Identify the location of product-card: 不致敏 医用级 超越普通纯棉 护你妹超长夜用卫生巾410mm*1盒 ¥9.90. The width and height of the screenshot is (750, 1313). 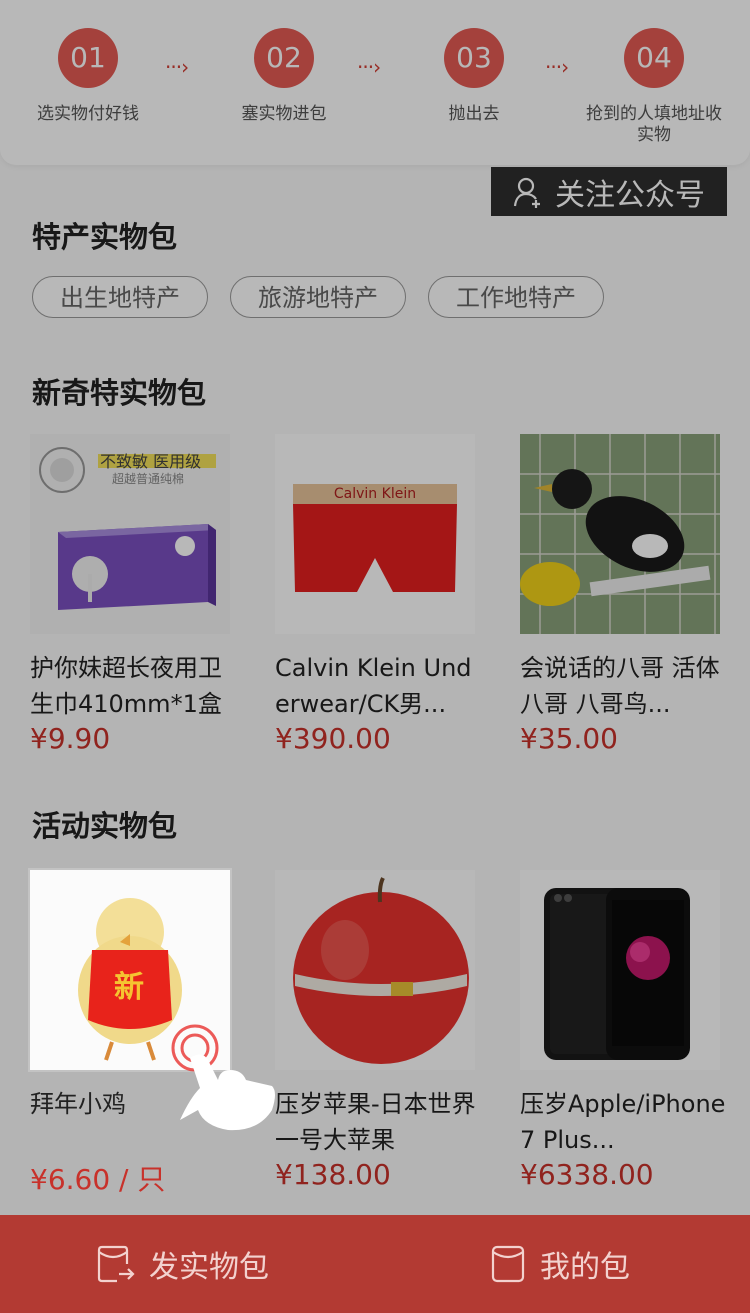
(135, 594).